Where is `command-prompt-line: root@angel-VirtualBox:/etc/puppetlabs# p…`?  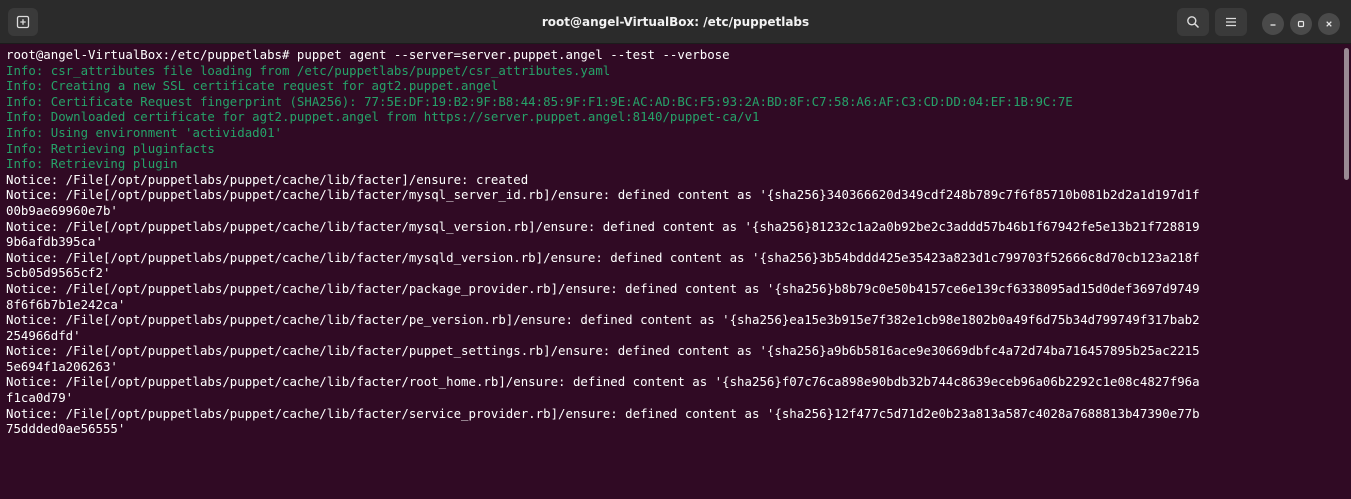
command-prompt-line: root@angel-VirtualBox:/etc/puppetlabs# p… is located at coordinates (368, 54).